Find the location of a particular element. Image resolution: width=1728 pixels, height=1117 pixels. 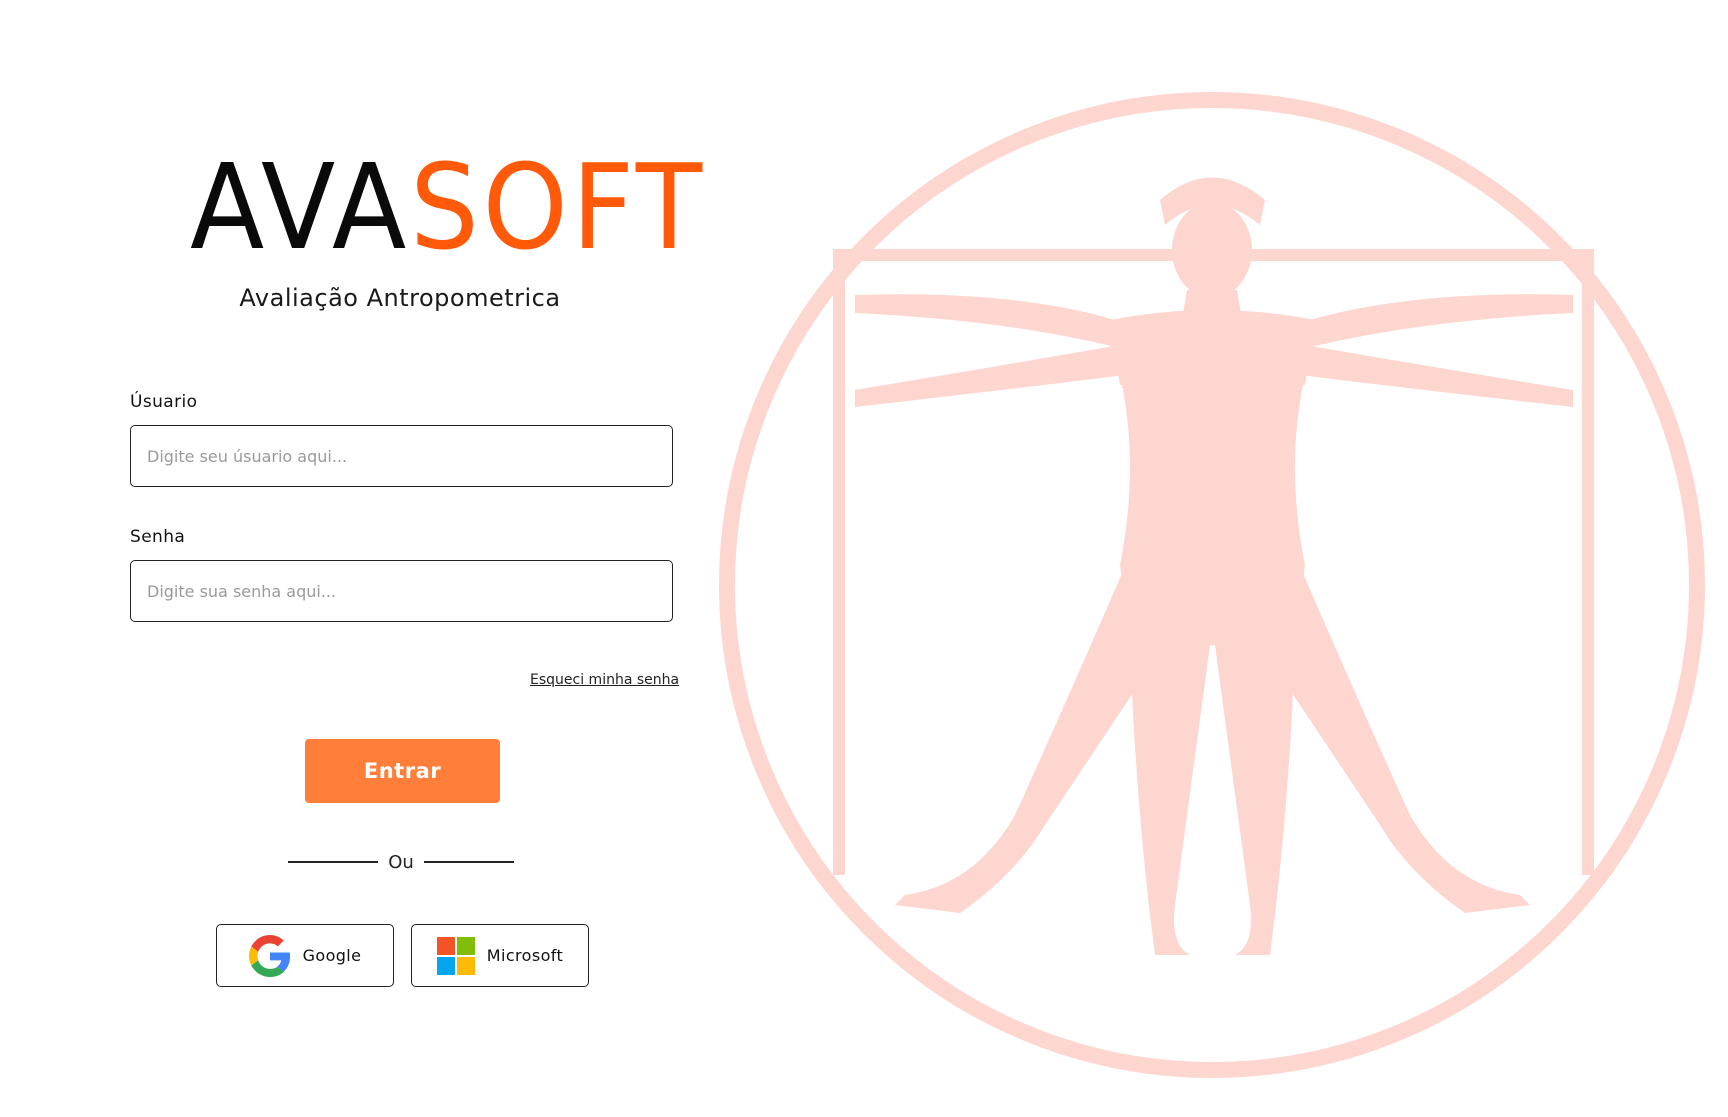

password-label: Senha is located at coordinates (158, 537).